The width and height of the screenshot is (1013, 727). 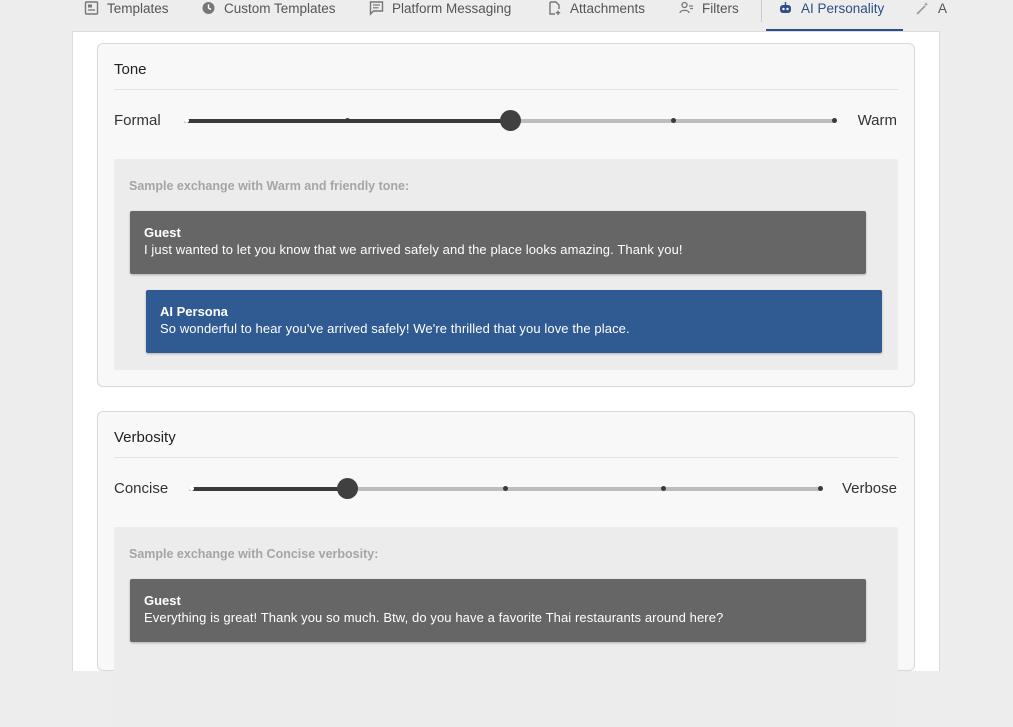 What do you see at coordinates (922, 8) in the screenshot?
I see `magic-wand-icon` at bounding box center [922, 8].